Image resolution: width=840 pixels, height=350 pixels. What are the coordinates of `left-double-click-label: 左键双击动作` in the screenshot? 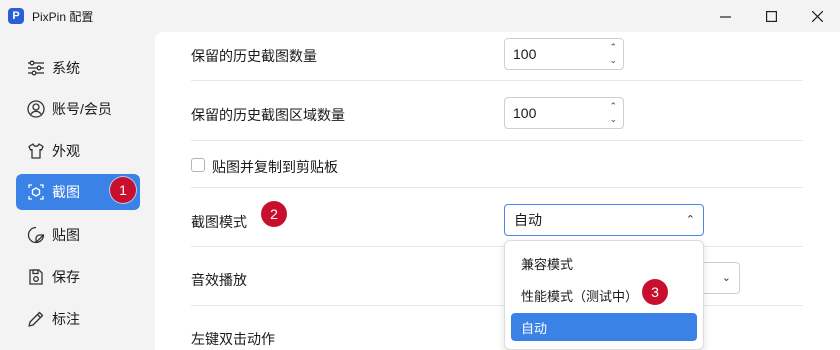 It's located at (233, 339).